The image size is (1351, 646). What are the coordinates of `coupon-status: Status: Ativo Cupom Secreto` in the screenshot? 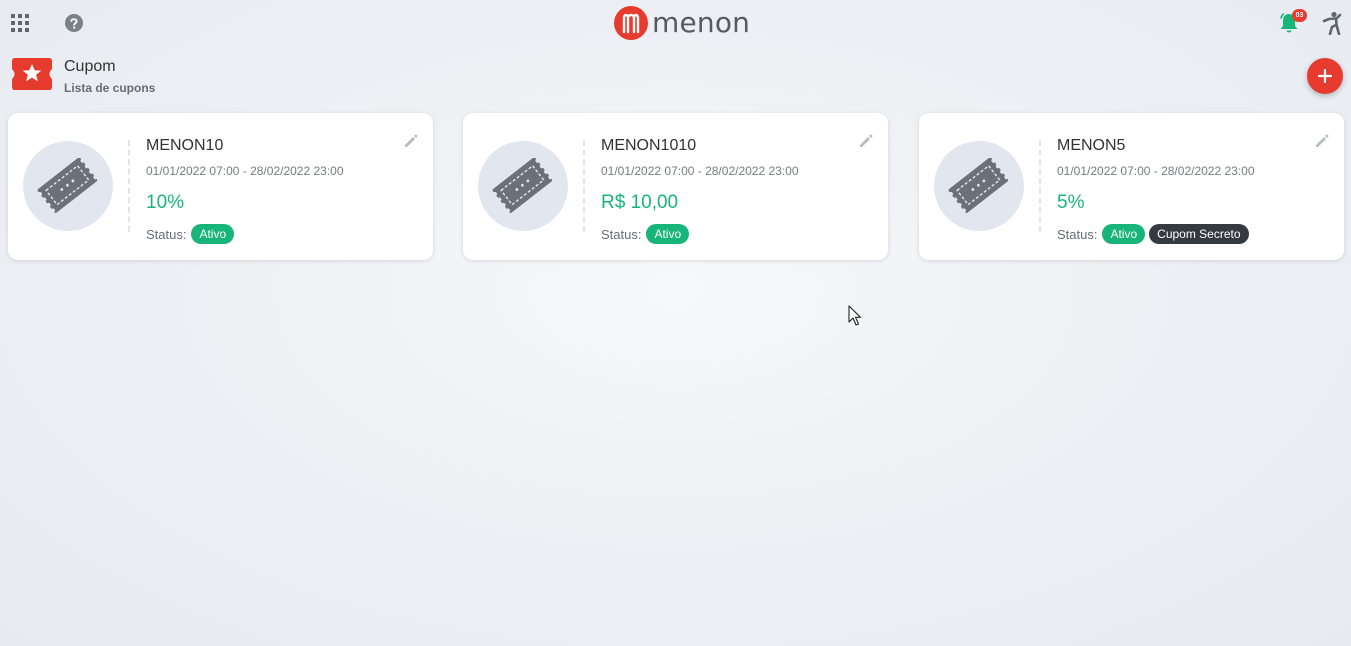 It's located at (1153, 234).